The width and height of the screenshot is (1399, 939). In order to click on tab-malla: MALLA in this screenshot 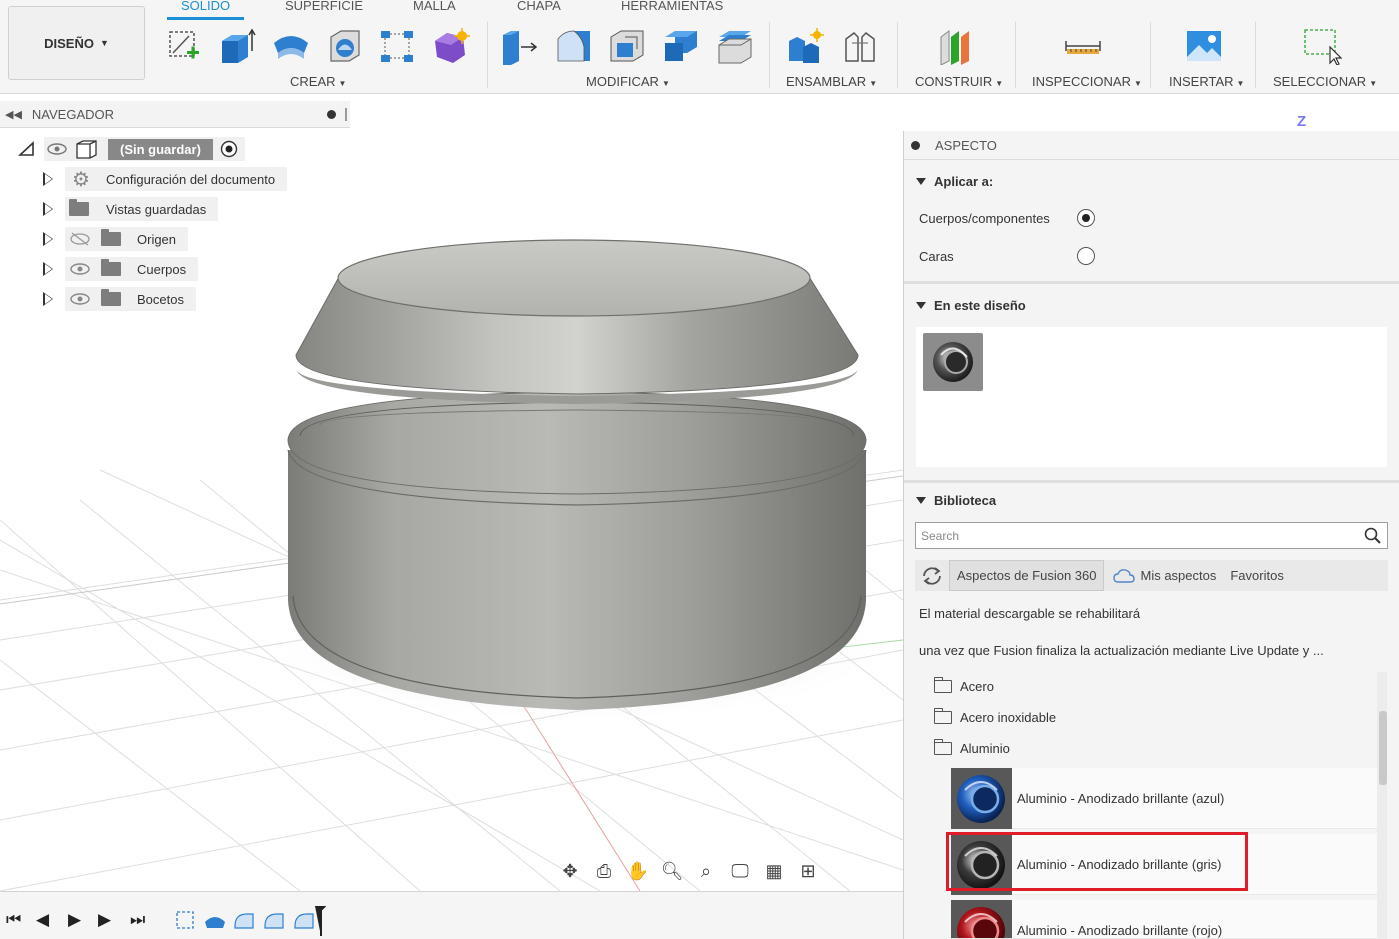, I will do `click(434, 6)`.